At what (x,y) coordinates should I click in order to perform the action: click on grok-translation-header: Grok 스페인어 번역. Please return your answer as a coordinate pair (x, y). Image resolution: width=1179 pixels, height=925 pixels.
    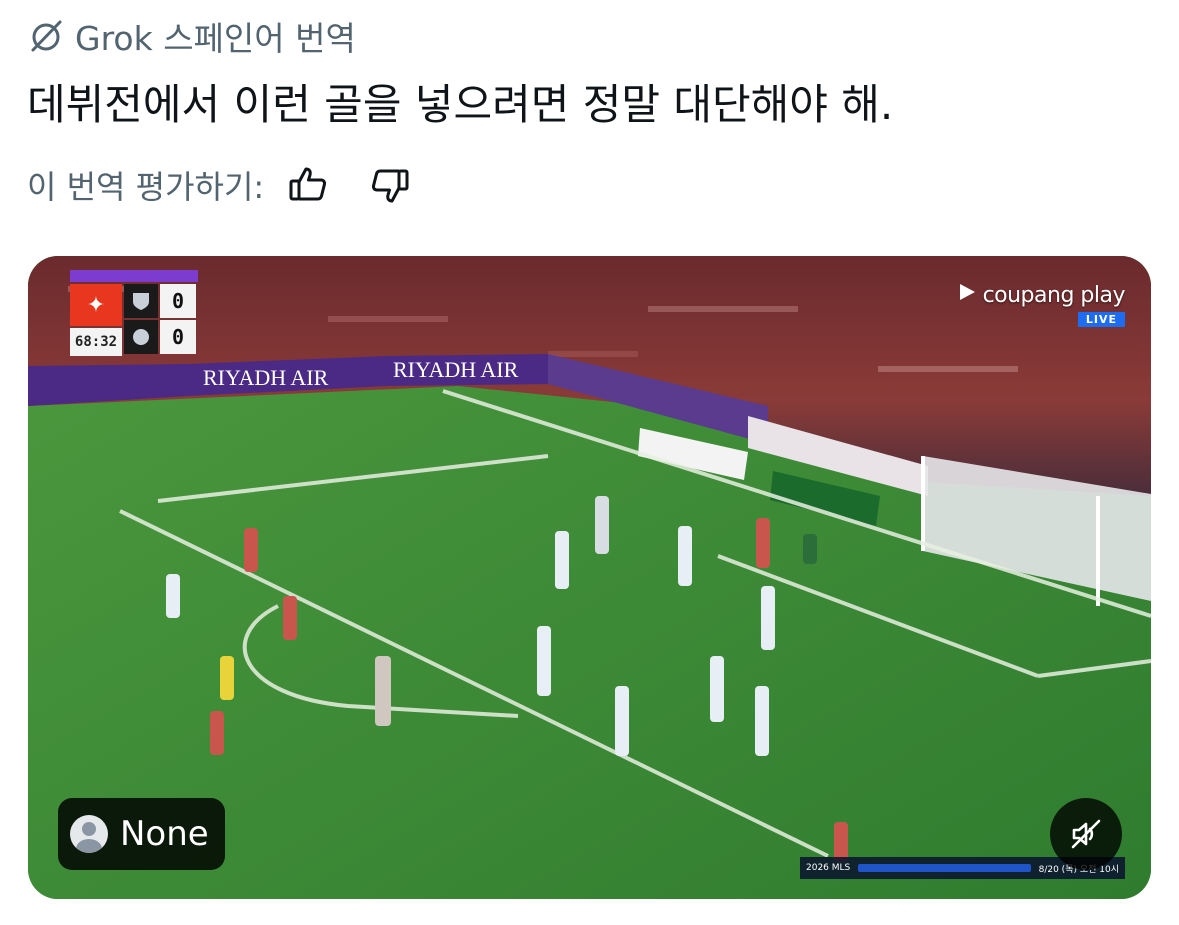
    Looking at the image, I should click on (191, 36).